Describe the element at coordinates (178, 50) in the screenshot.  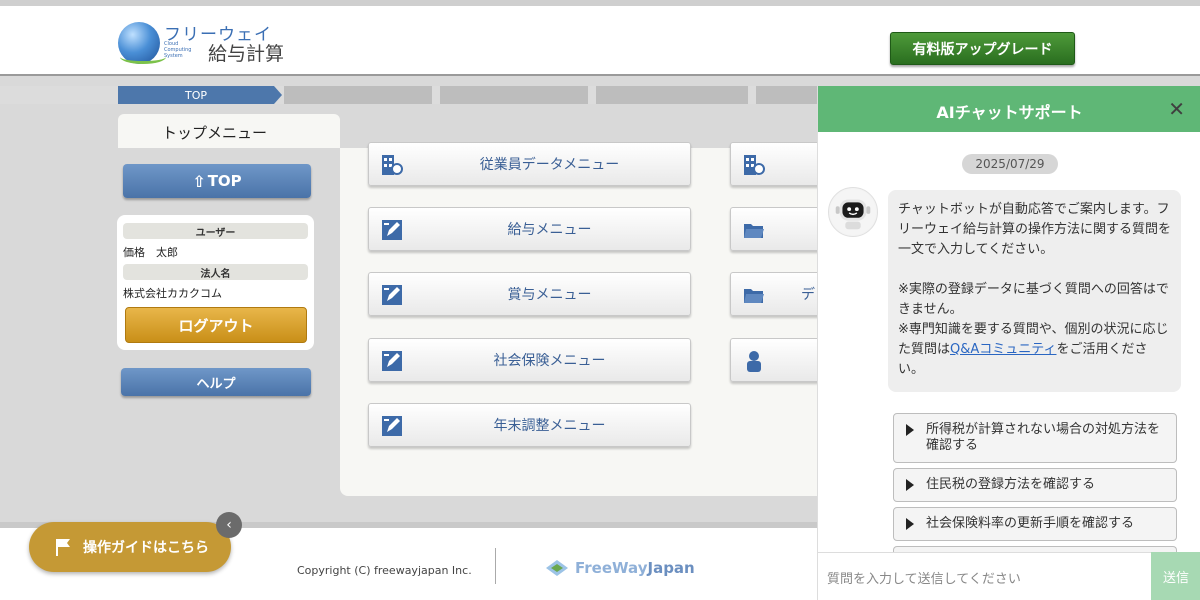
I see `logo-subtitle: Cloud Computing System` at that location.